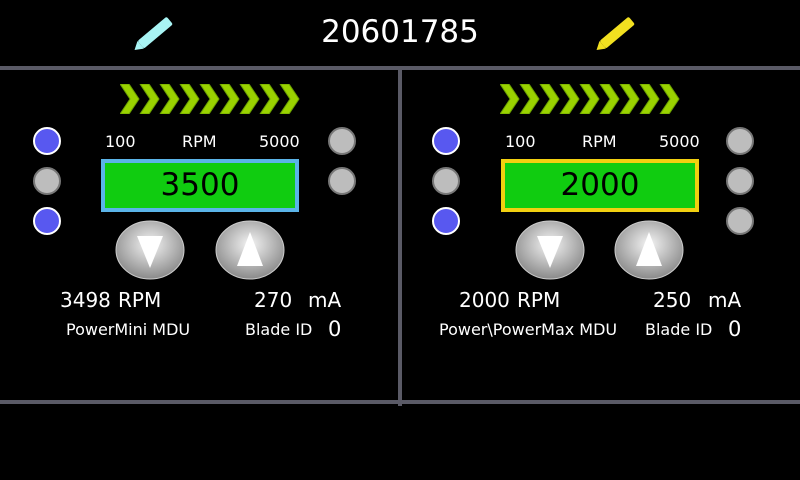 The width and height of the screenshot is (800, 480). What do you see at coordinates (200, 185) in the screenshot?
I see `rpm-setpoint-display: 3500` at bounding box center [200, 185].